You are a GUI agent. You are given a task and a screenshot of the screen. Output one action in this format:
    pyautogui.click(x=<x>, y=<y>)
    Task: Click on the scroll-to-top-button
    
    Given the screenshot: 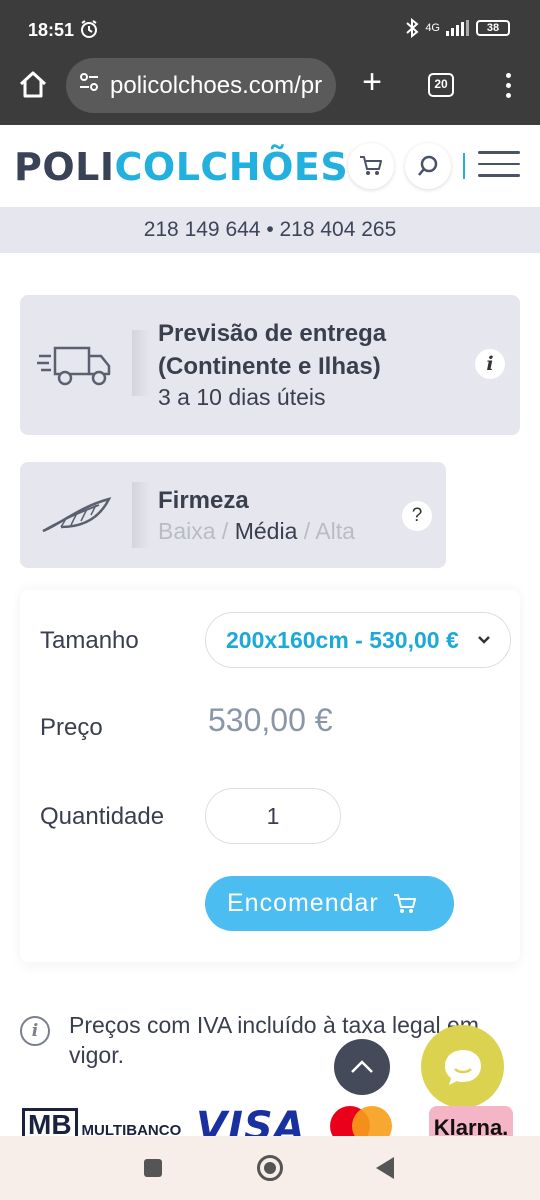 What is the action you would take?
    pyautogui.click(x=362, y=1067)
    